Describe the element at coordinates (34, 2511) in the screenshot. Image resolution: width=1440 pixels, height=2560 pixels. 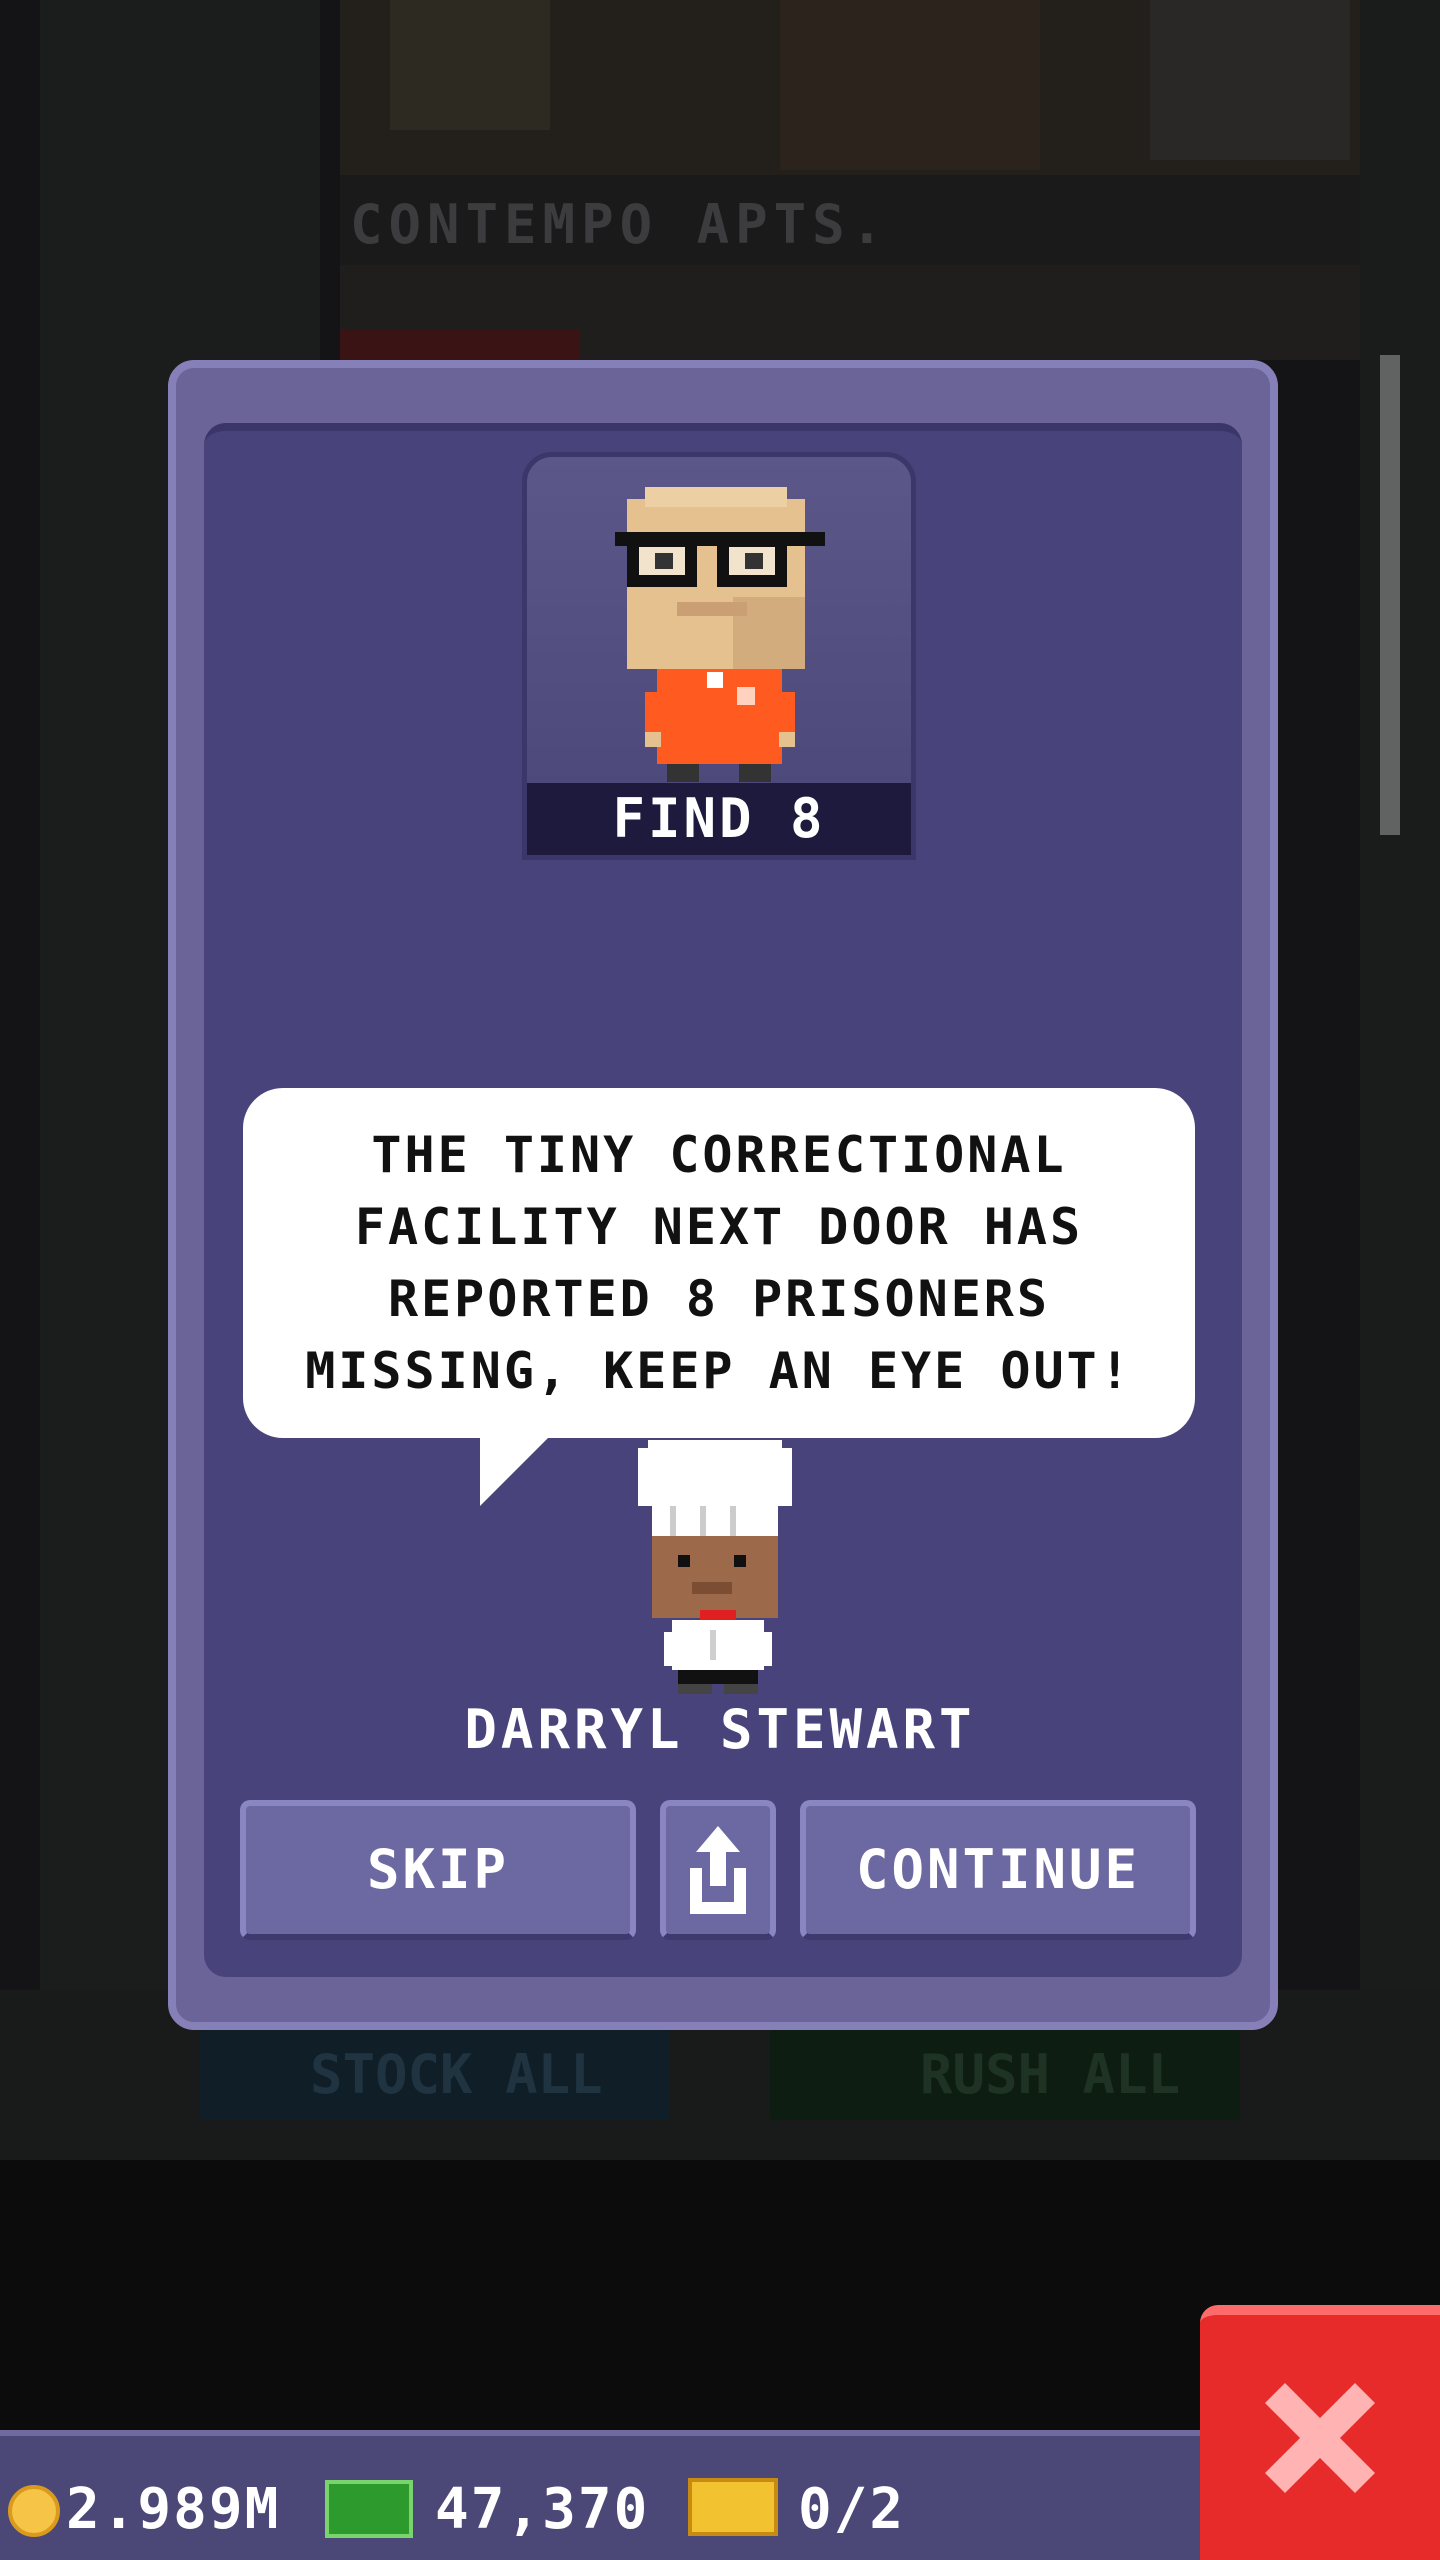
I see `coin-icon` at that location.